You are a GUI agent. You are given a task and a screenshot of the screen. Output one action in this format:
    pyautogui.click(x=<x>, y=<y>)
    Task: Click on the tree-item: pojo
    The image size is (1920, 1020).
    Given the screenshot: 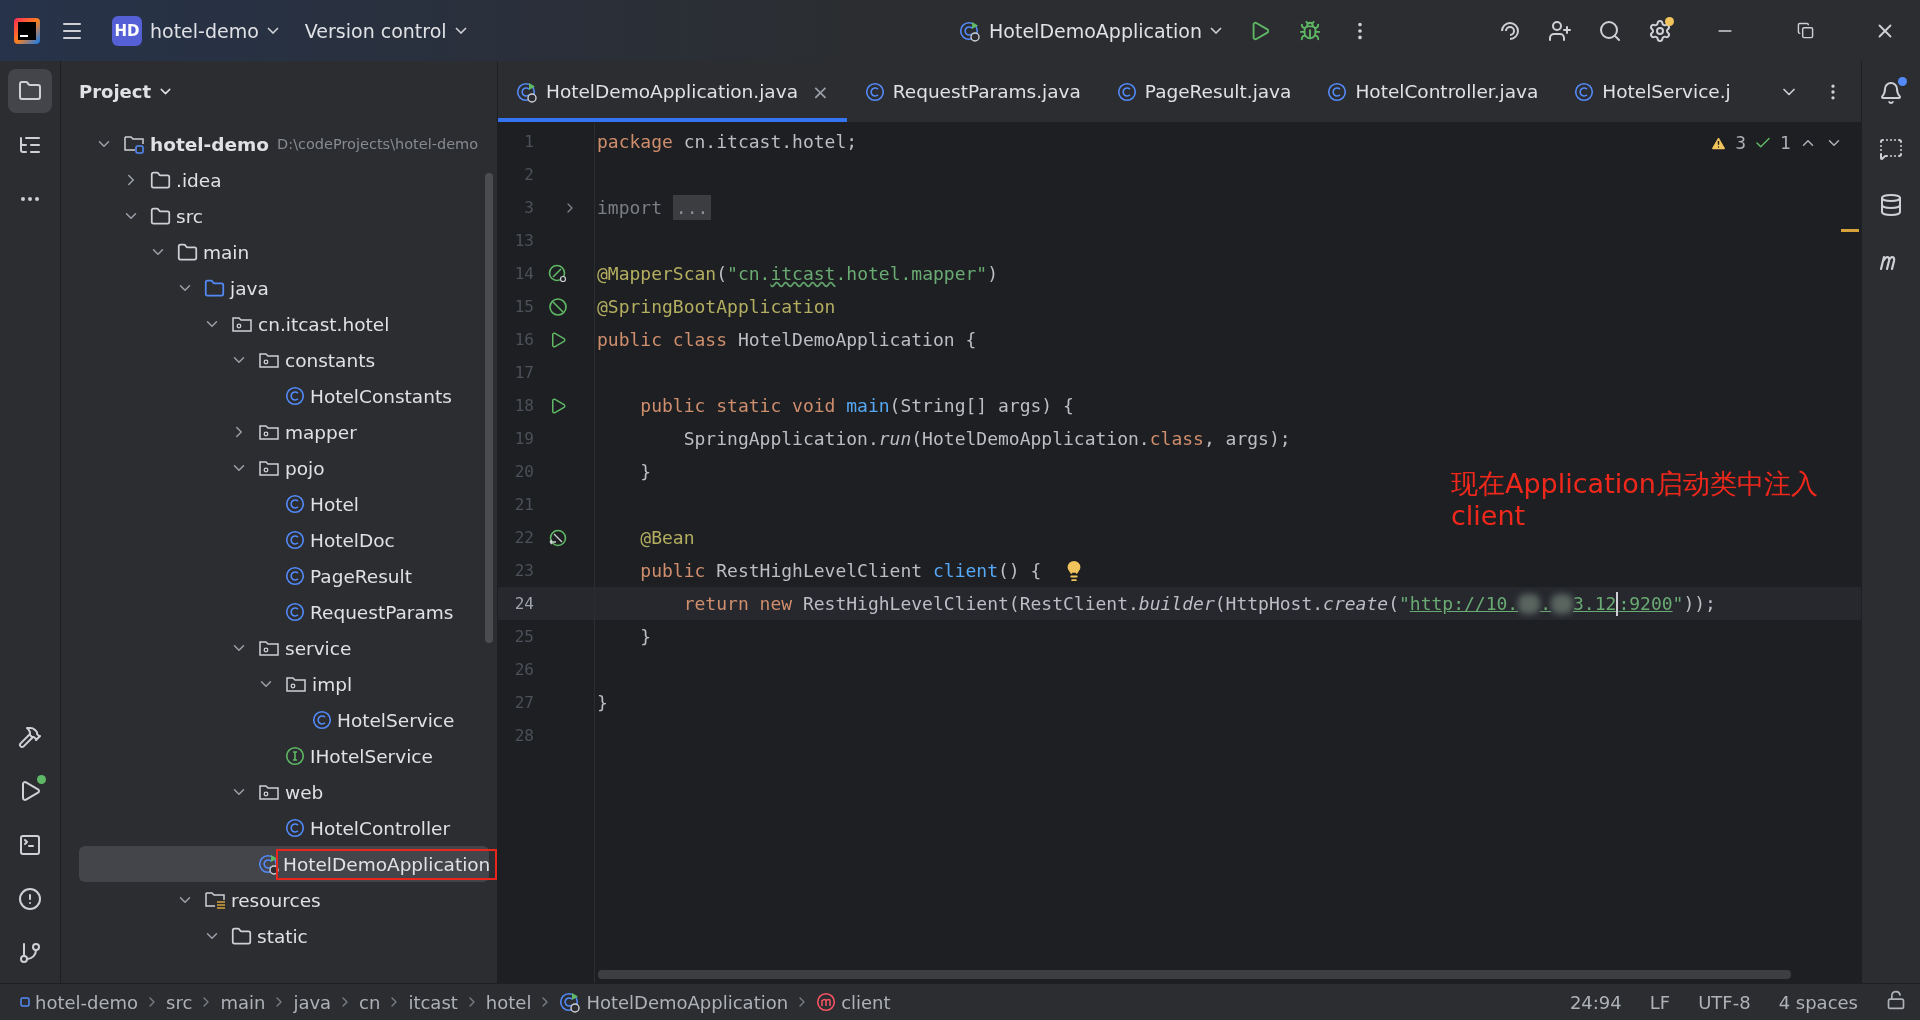 What is the action you would take?
    pyautogui.click(x=305, y=468)
    